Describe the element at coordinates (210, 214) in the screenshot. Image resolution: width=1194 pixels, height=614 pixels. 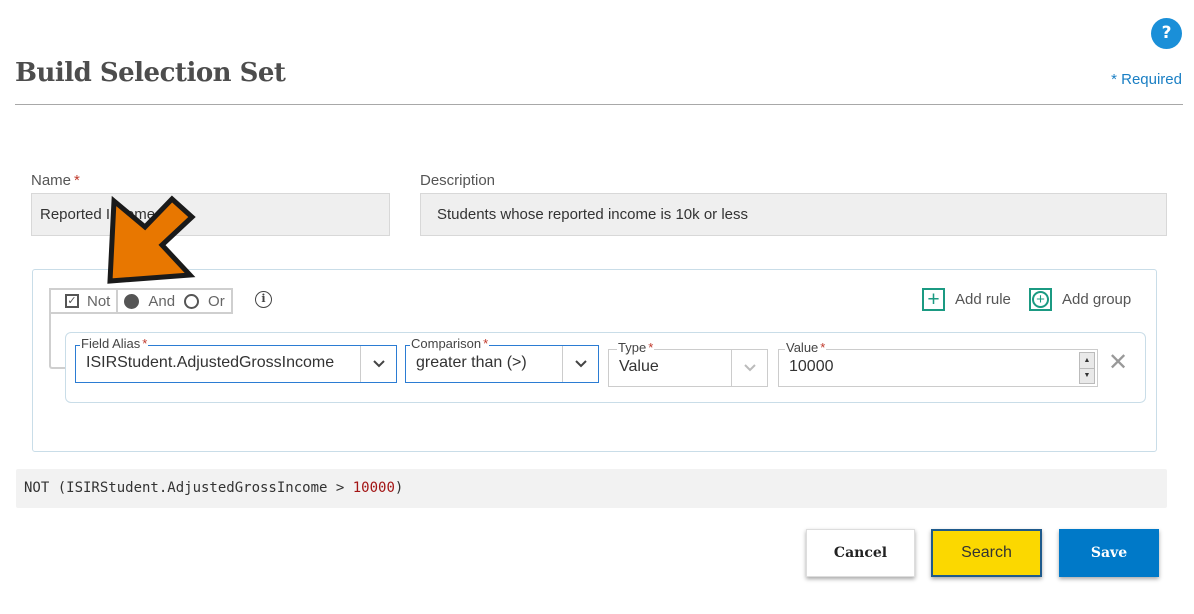
I see `name-input: Reported Income` at that location.